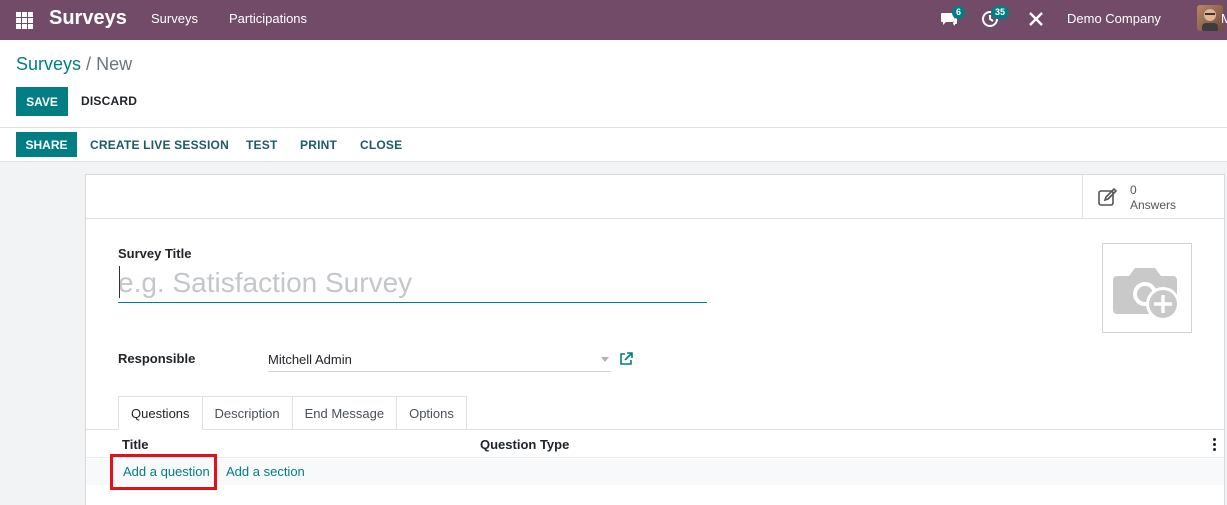 The height and width of the screenshot is (505, 1227). Describe the element at coordinates (261, 145) in the screenshot. I see `test-button: TEST` at that location.